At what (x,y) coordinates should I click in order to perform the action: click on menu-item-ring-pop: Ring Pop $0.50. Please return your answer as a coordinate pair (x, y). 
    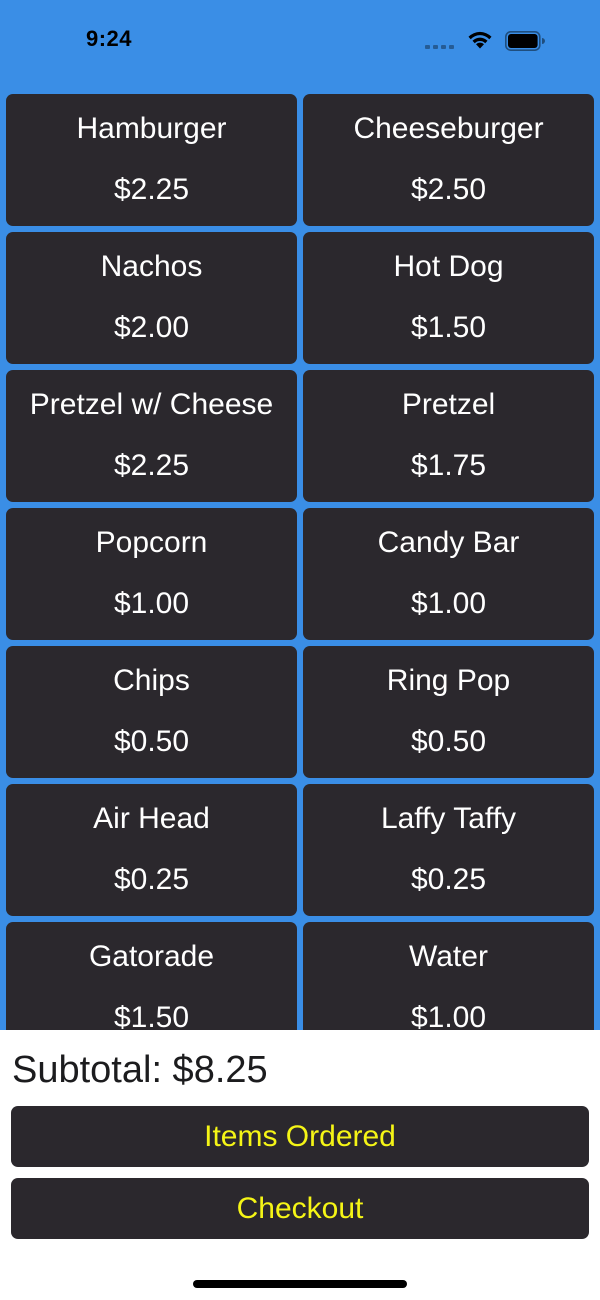
    Looking at the image, I should click on (448, 712).